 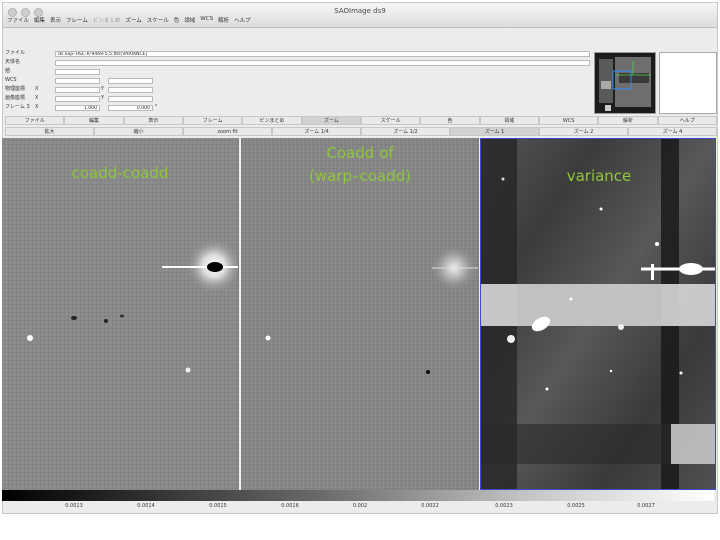 What do you see at coordinates (316, 131) in the screenshot?
I see `zoom-quarter-button: ズーム 1/4` at bounding box center [316, 131].